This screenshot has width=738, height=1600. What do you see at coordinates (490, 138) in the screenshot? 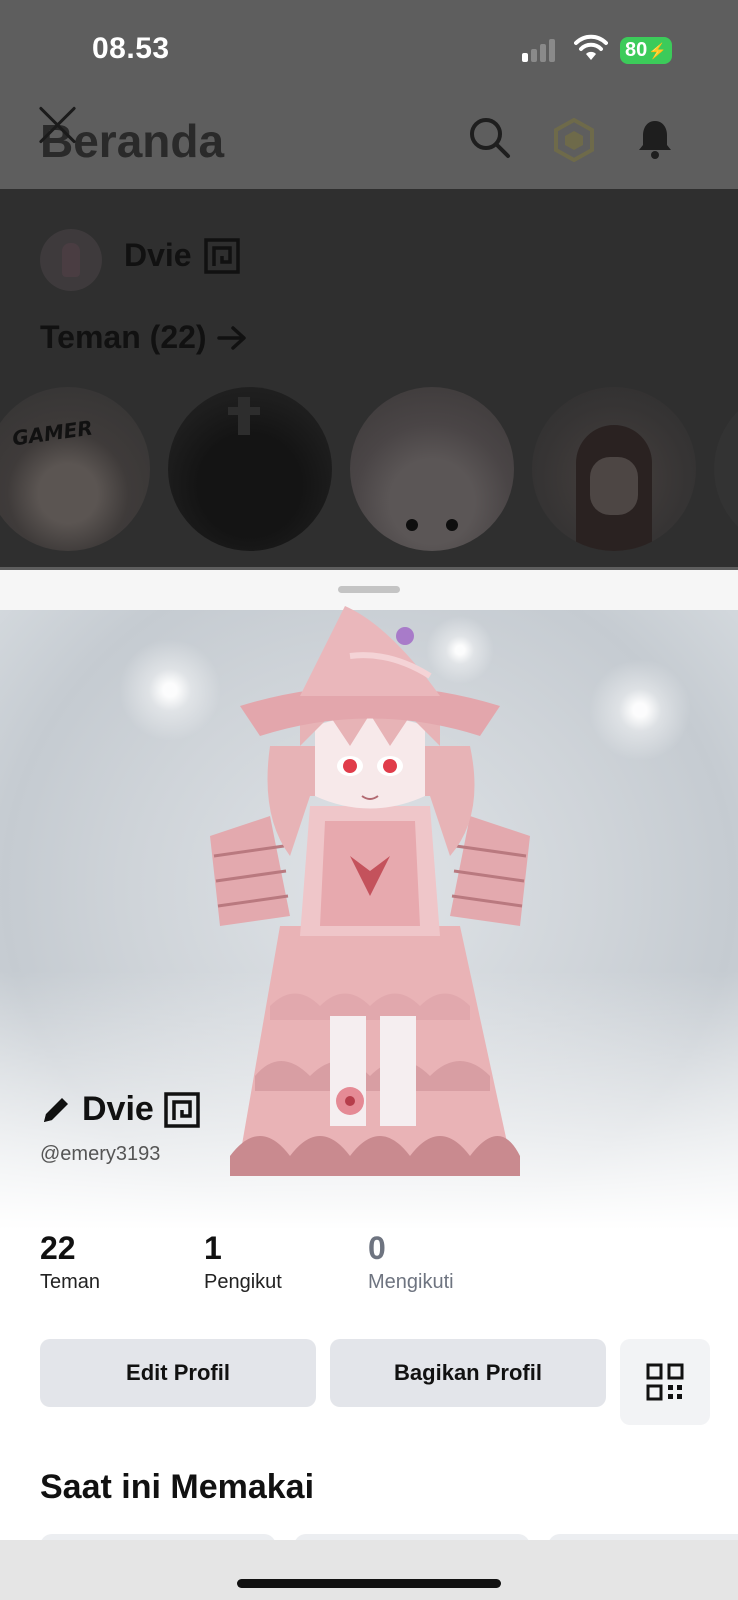
I see `search-icon` at bounding box center [490, 138].